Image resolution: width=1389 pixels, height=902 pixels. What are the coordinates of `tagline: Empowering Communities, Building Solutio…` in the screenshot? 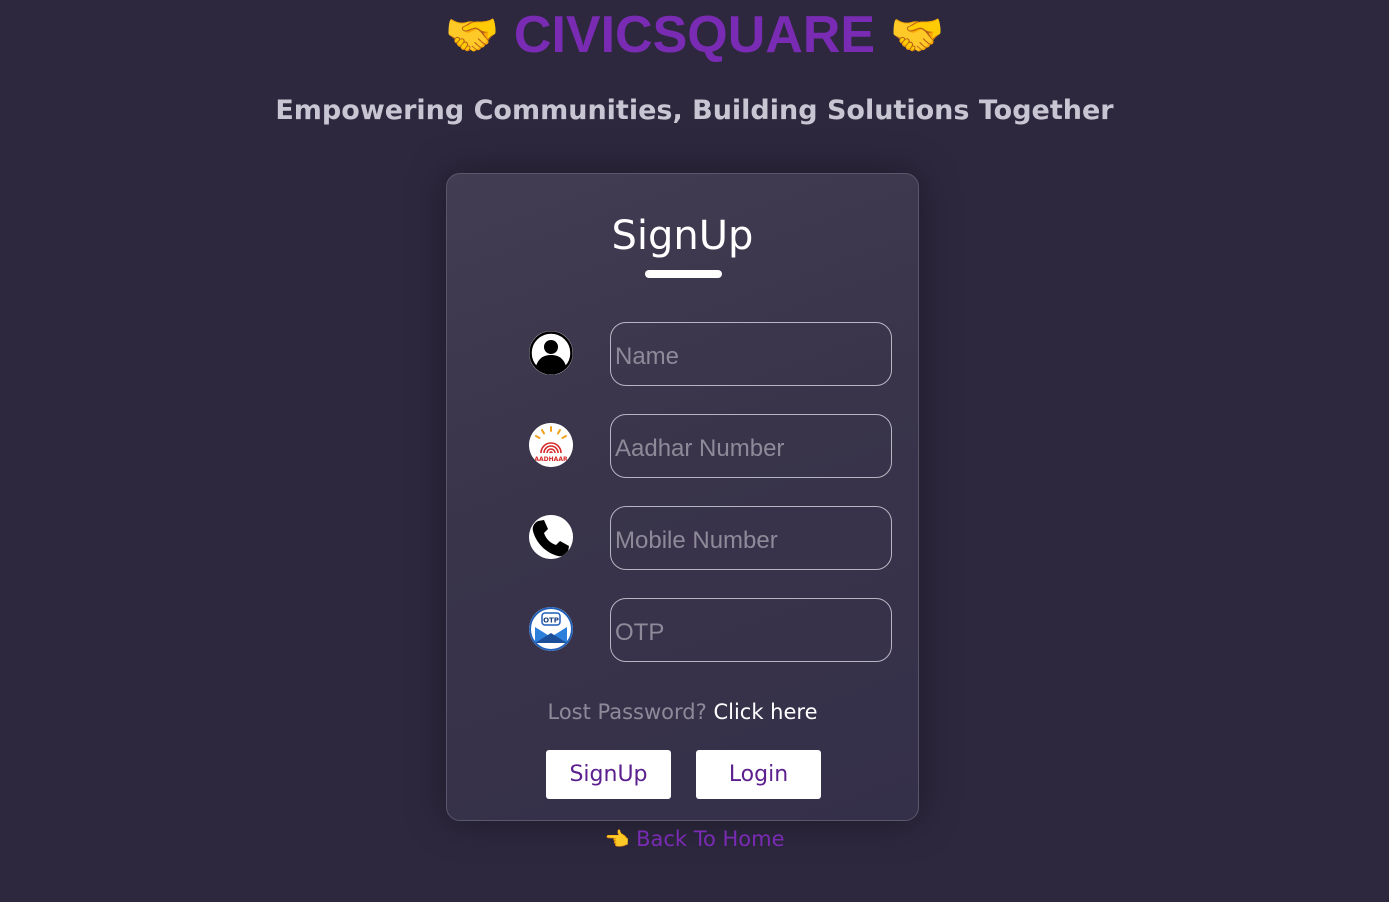 It's located at (694, 110).